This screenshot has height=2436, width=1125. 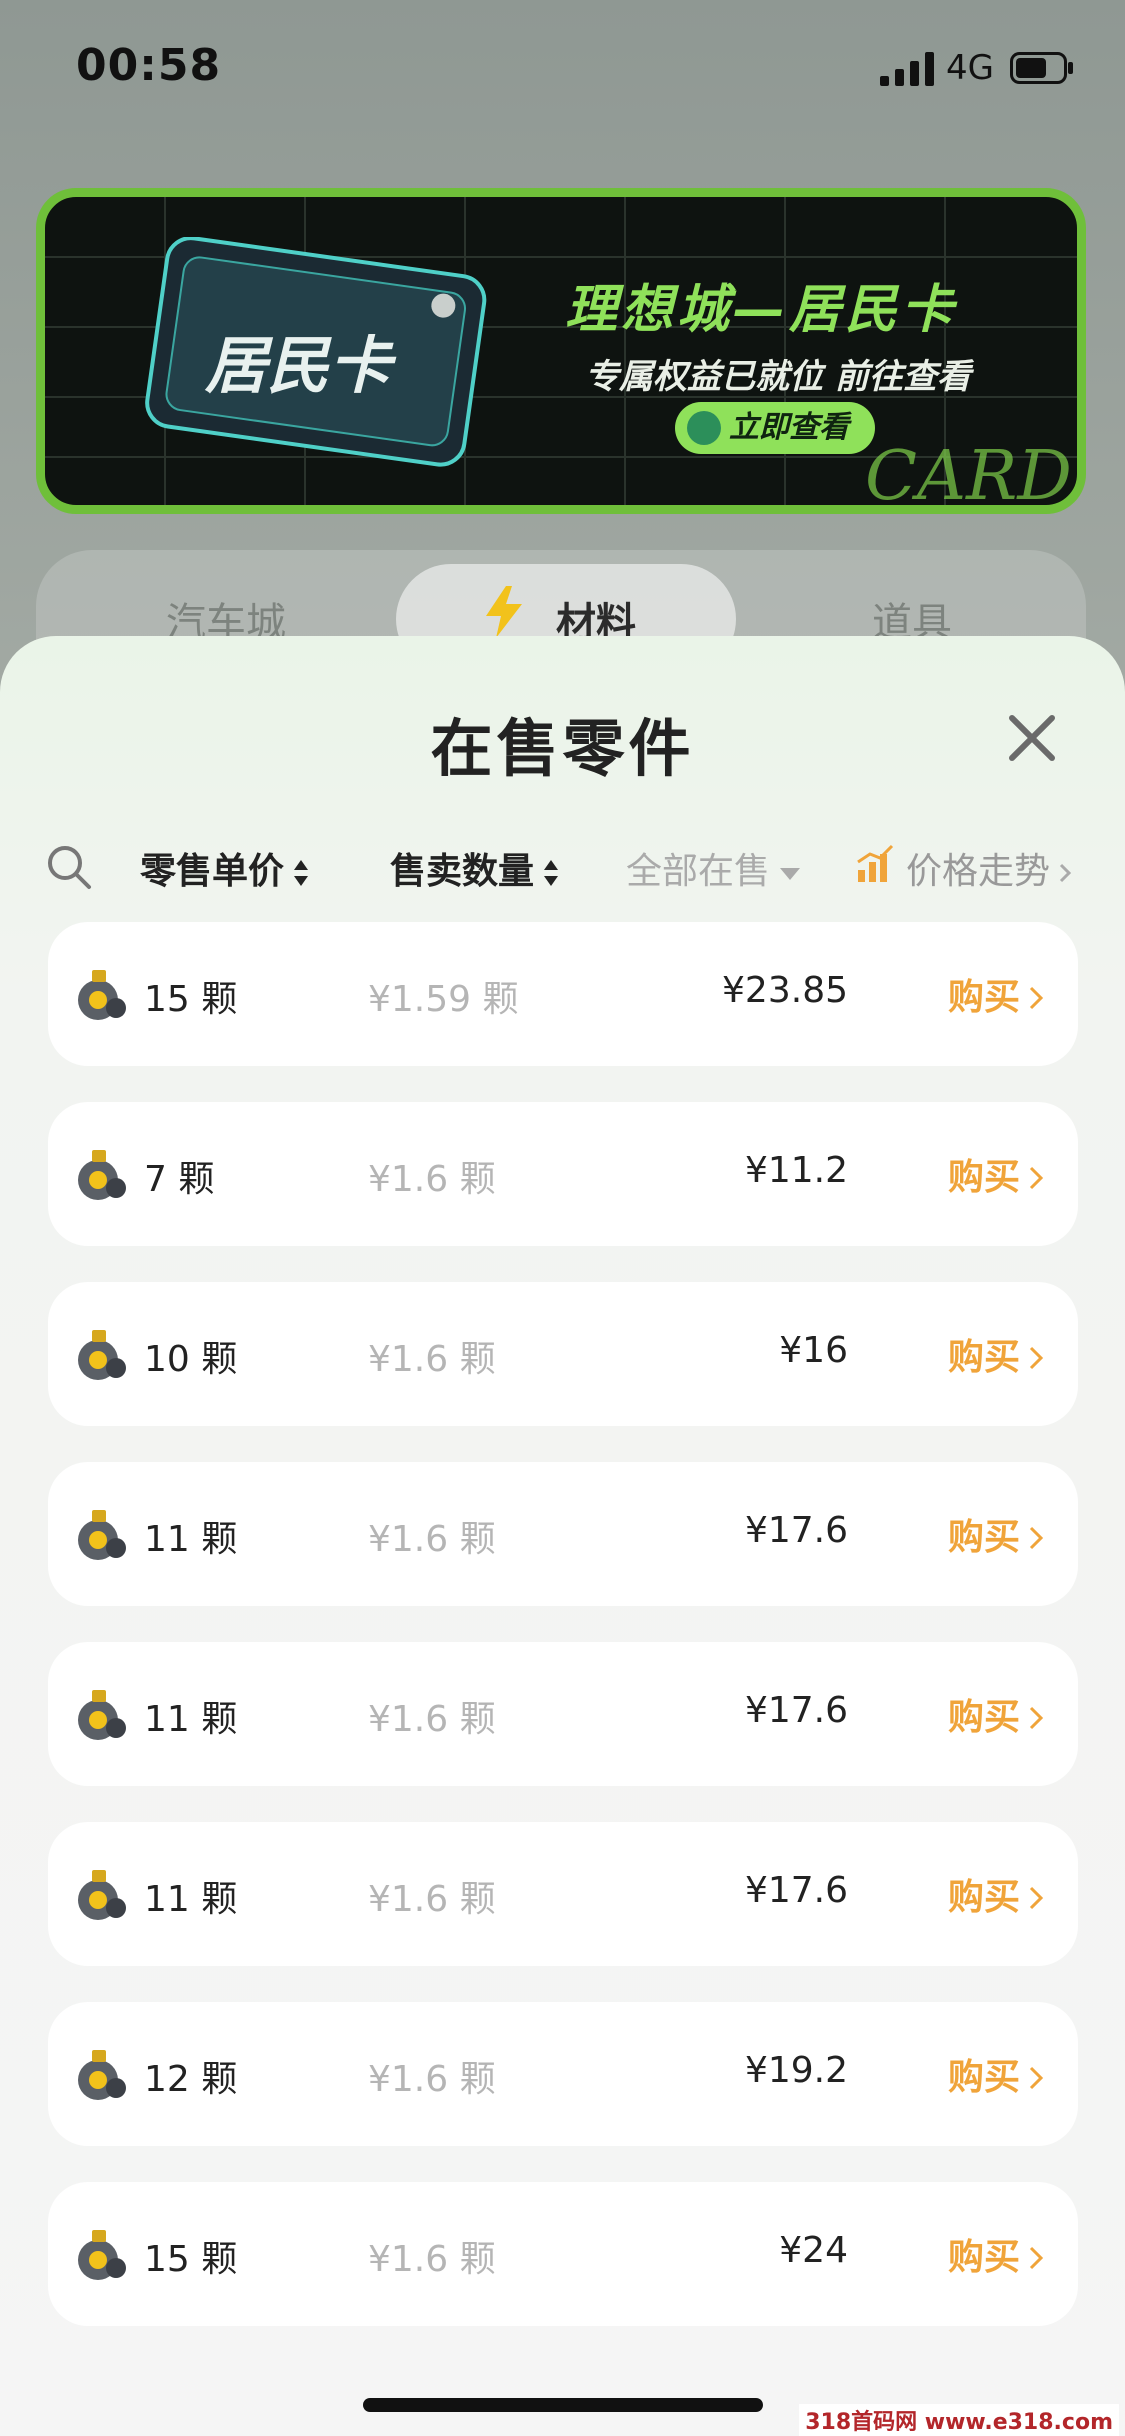 I want to click on unit-price: ¥1.59 颗, so click(x=443, y=999).